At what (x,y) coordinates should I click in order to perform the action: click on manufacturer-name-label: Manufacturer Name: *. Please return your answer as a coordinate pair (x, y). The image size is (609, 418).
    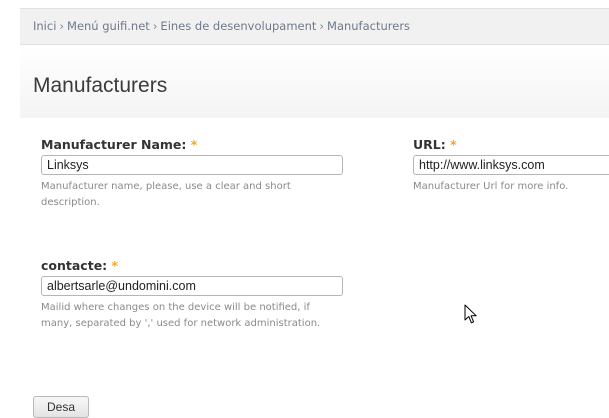
    Looking at the image, I should click on (119, 144).